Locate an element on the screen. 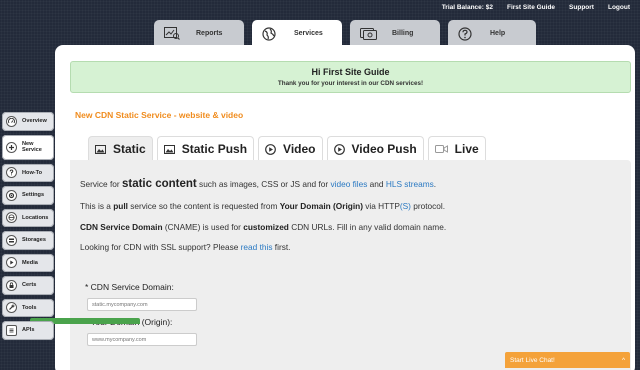 The width and height of the screenshot is (640, 370). cdn-domain-input is located at coordinates (142, 304).